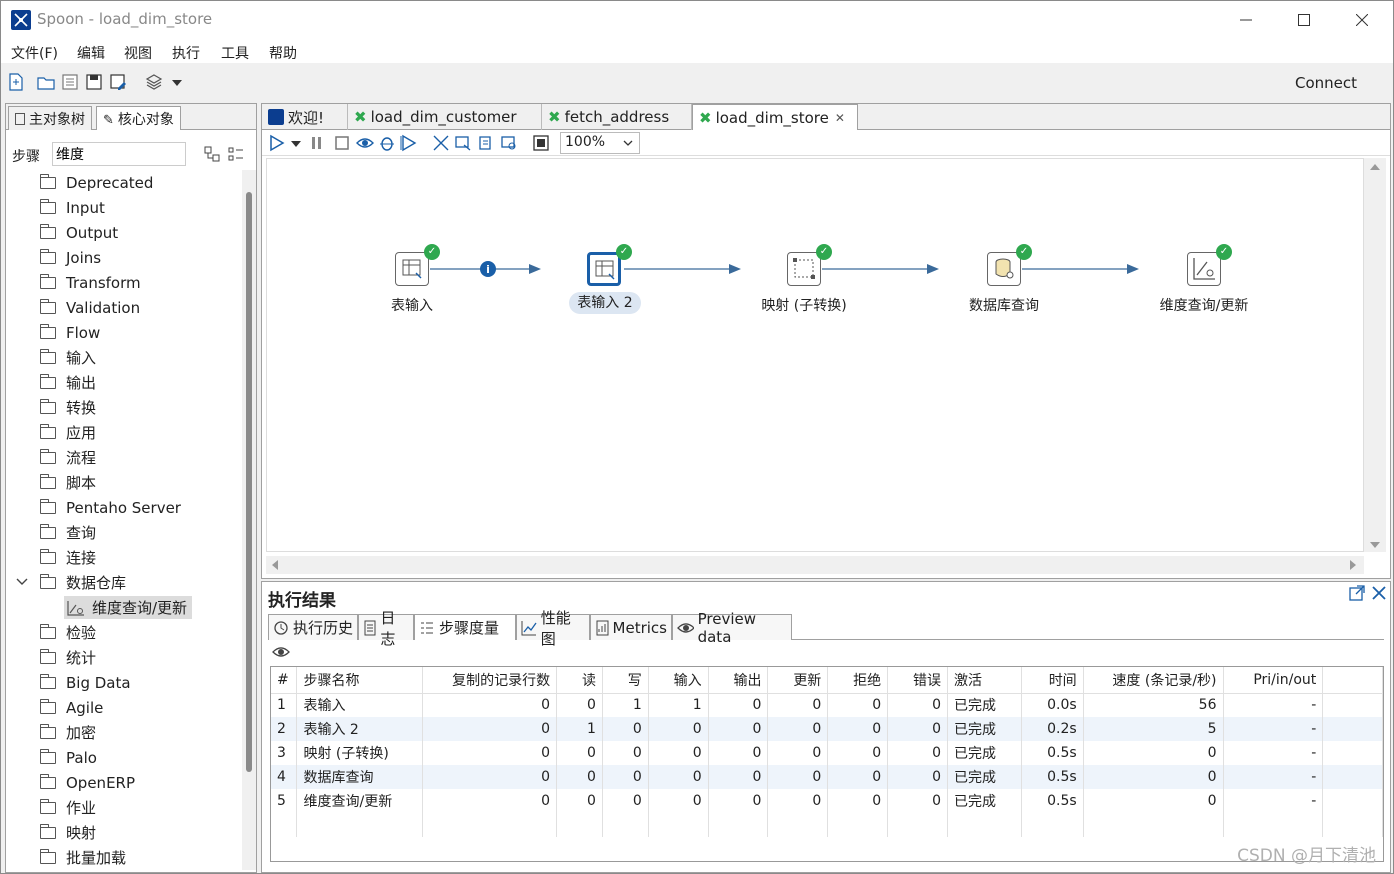 The width and height of the screenshot is (1394, 874). Describe the element at coordinates (827, 729) in the screenshot. I see `table-row: 2 表输入 2 0 1 0 0 0 0 0 0 已完成 0.2s 5-` at that location.